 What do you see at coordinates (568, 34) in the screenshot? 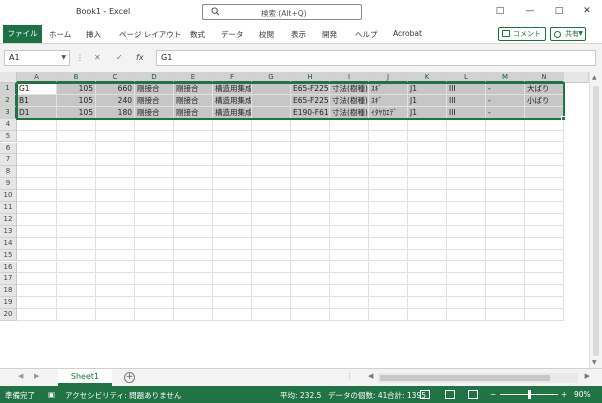
I see `share-button: 共有 ▼` at bounding box center [568, 34].